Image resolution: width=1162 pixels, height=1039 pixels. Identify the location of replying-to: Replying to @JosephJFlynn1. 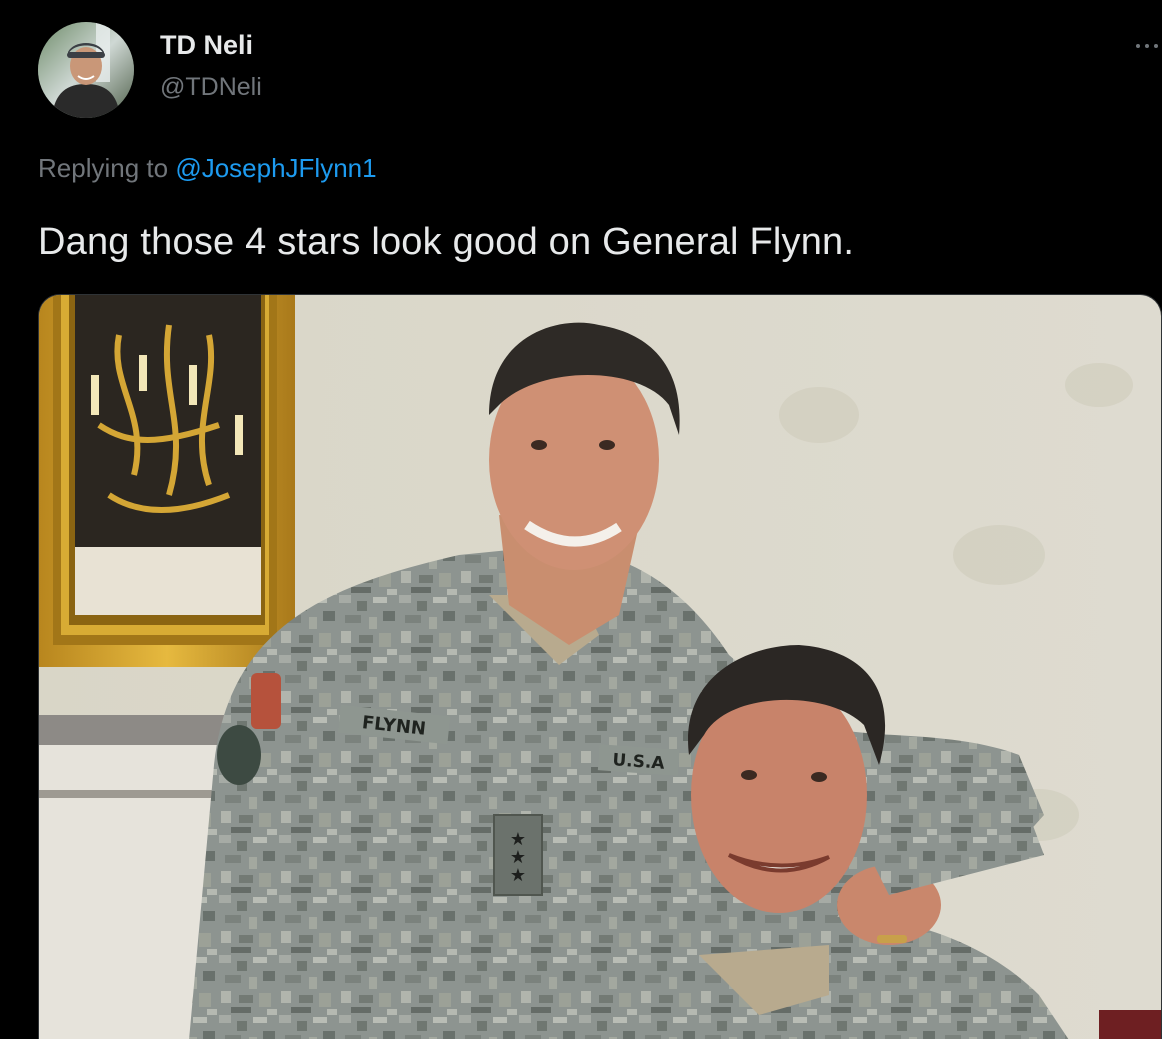
(207, 168).